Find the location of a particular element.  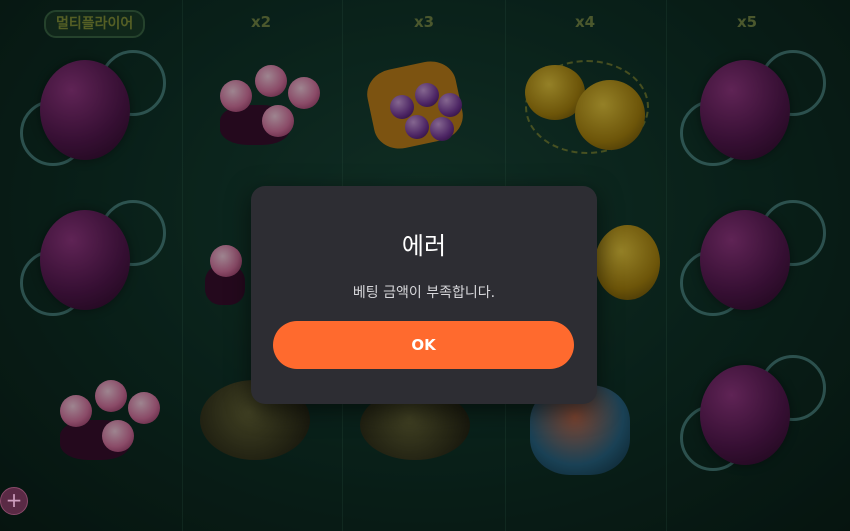

add-icon: + is located at coordinates (14, 501).